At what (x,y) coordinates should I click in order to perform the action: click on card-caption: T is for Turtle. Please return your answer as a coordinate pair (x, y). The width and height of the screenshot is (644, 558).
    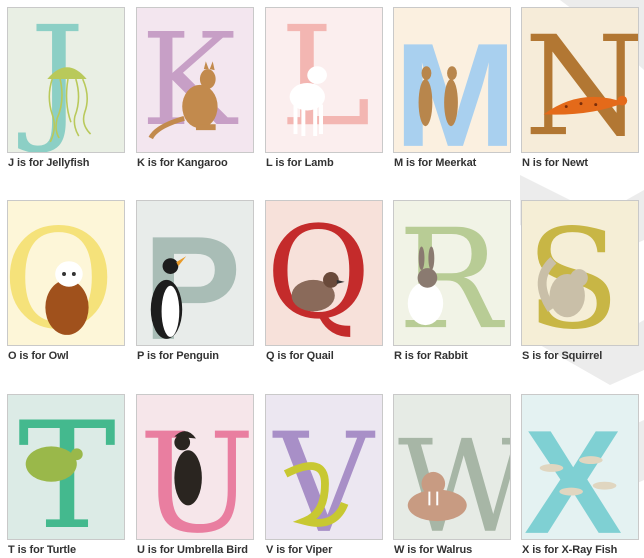
    Looking at the image, I should click on (42, 550).